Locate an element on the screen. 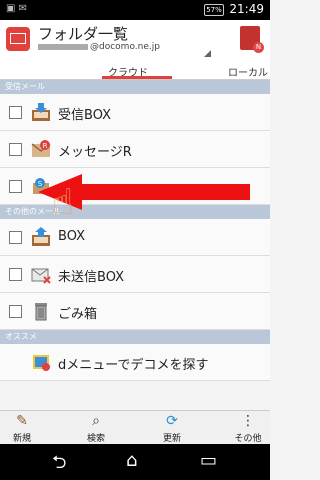  clock: 21:49 is located at coordinates (246, 9).